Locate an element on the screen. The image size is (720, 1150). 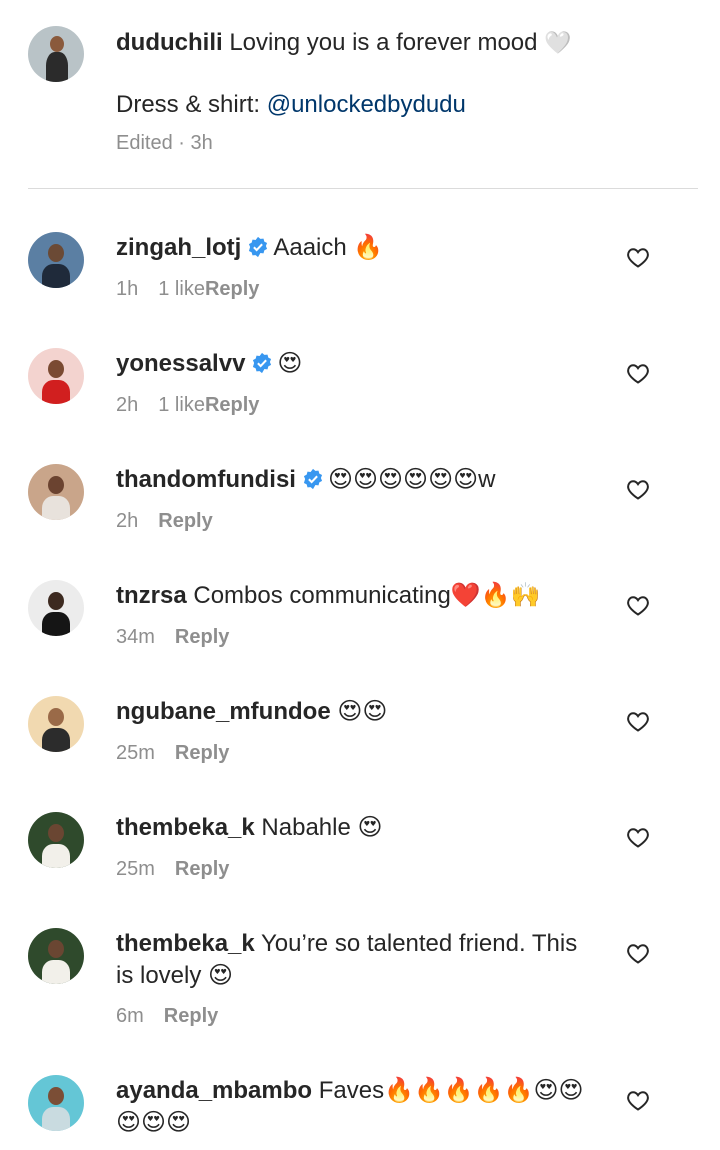
caption-credit: Dress & shirt: @unlockedbydudu is located at coordinates (291, 105).